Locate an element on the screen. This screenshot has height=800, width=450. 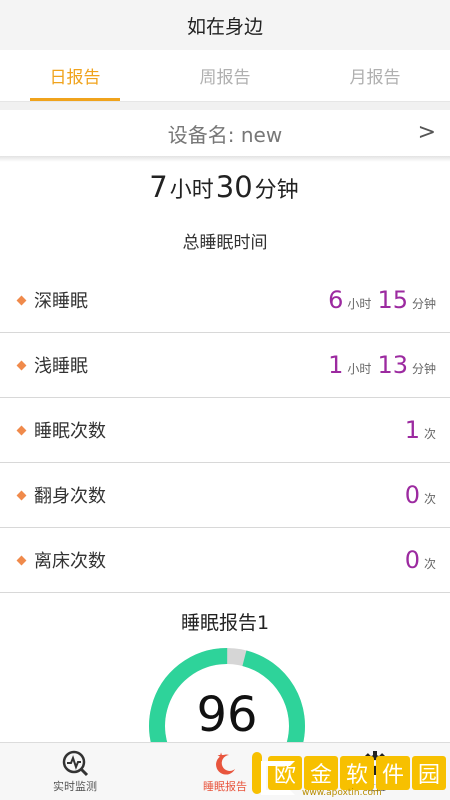
watermark-char: 软 is located at coordinates (357, 773).